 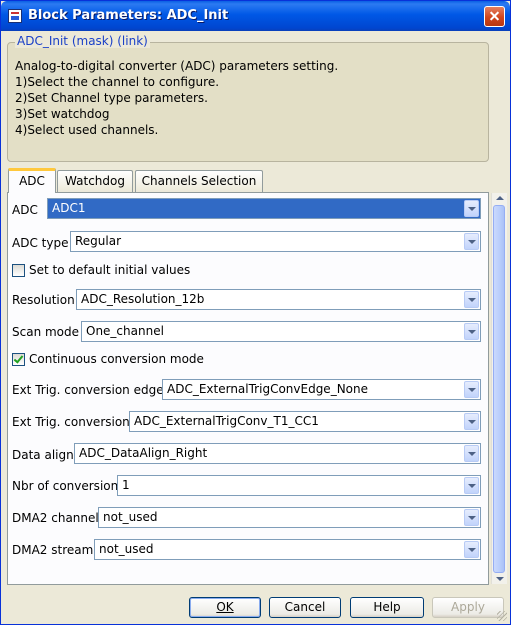 What do you see at coordinates (494, 16) in the screenshot?
I see `close-icon` at bounding box center [494, 16].